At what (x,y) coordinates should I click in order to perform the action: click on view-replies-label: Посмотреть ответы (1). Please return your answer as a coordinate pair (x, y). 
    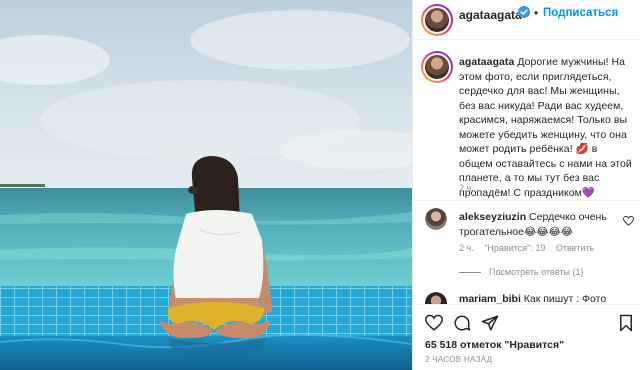
    Looking at the image, I should click on (536, 272).